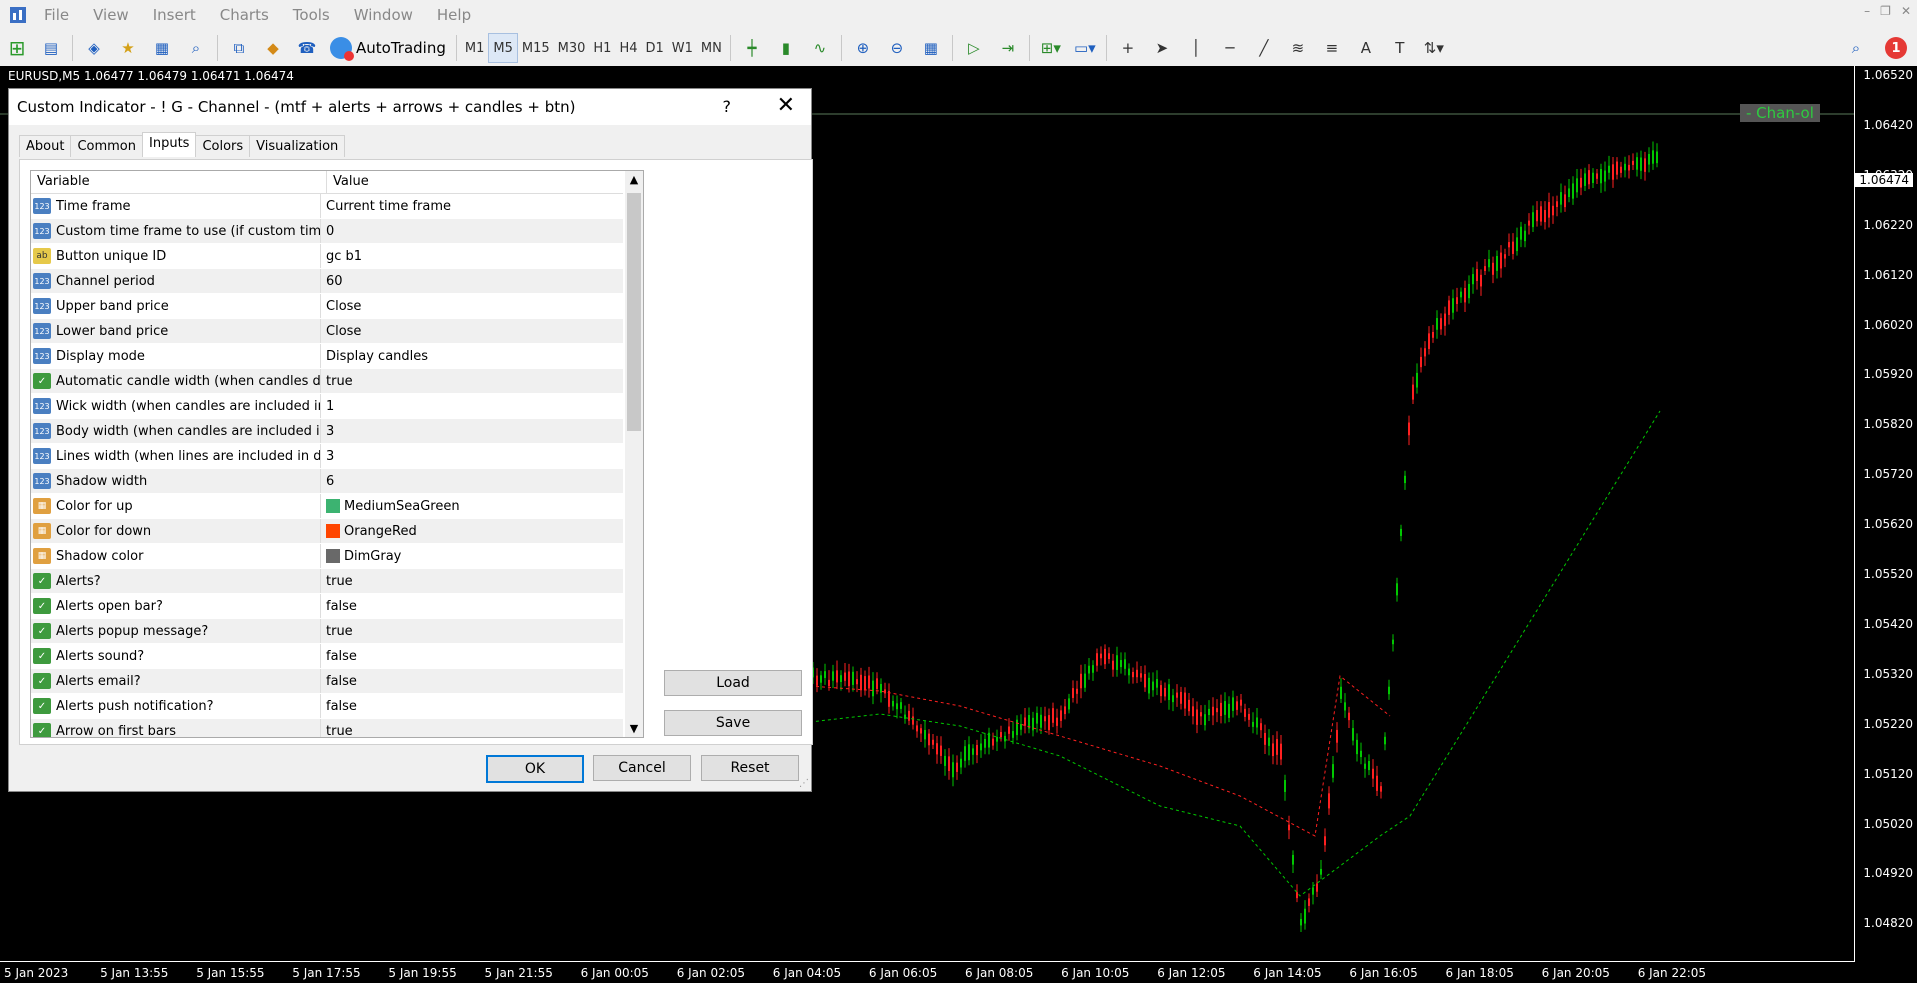  What do you see at coordinates (454, 15) in the screenshot?
I see `menu-help: Help` at bounding box center [454, 15].